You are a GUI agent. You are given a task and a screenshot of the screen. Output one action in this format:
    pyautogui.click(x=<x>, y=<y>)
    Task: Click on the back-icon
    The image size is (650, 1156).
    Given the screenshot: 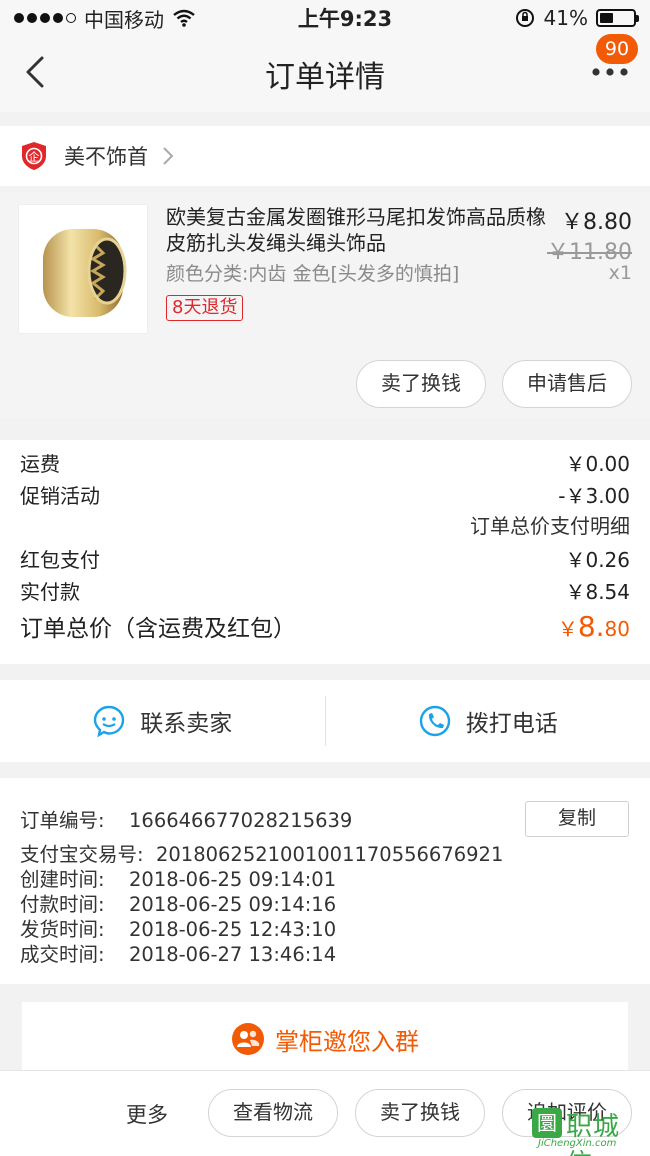 What is the action you would take?
    pyautogui.click(x=36, y=72)
    